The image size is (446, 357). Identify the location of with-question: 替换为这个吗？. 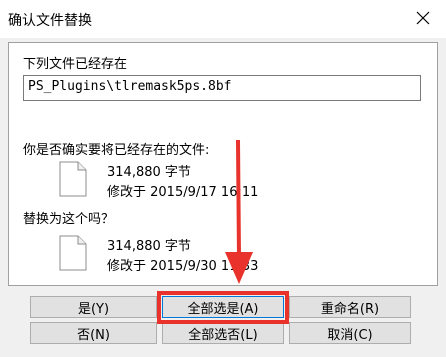
(69, 219).